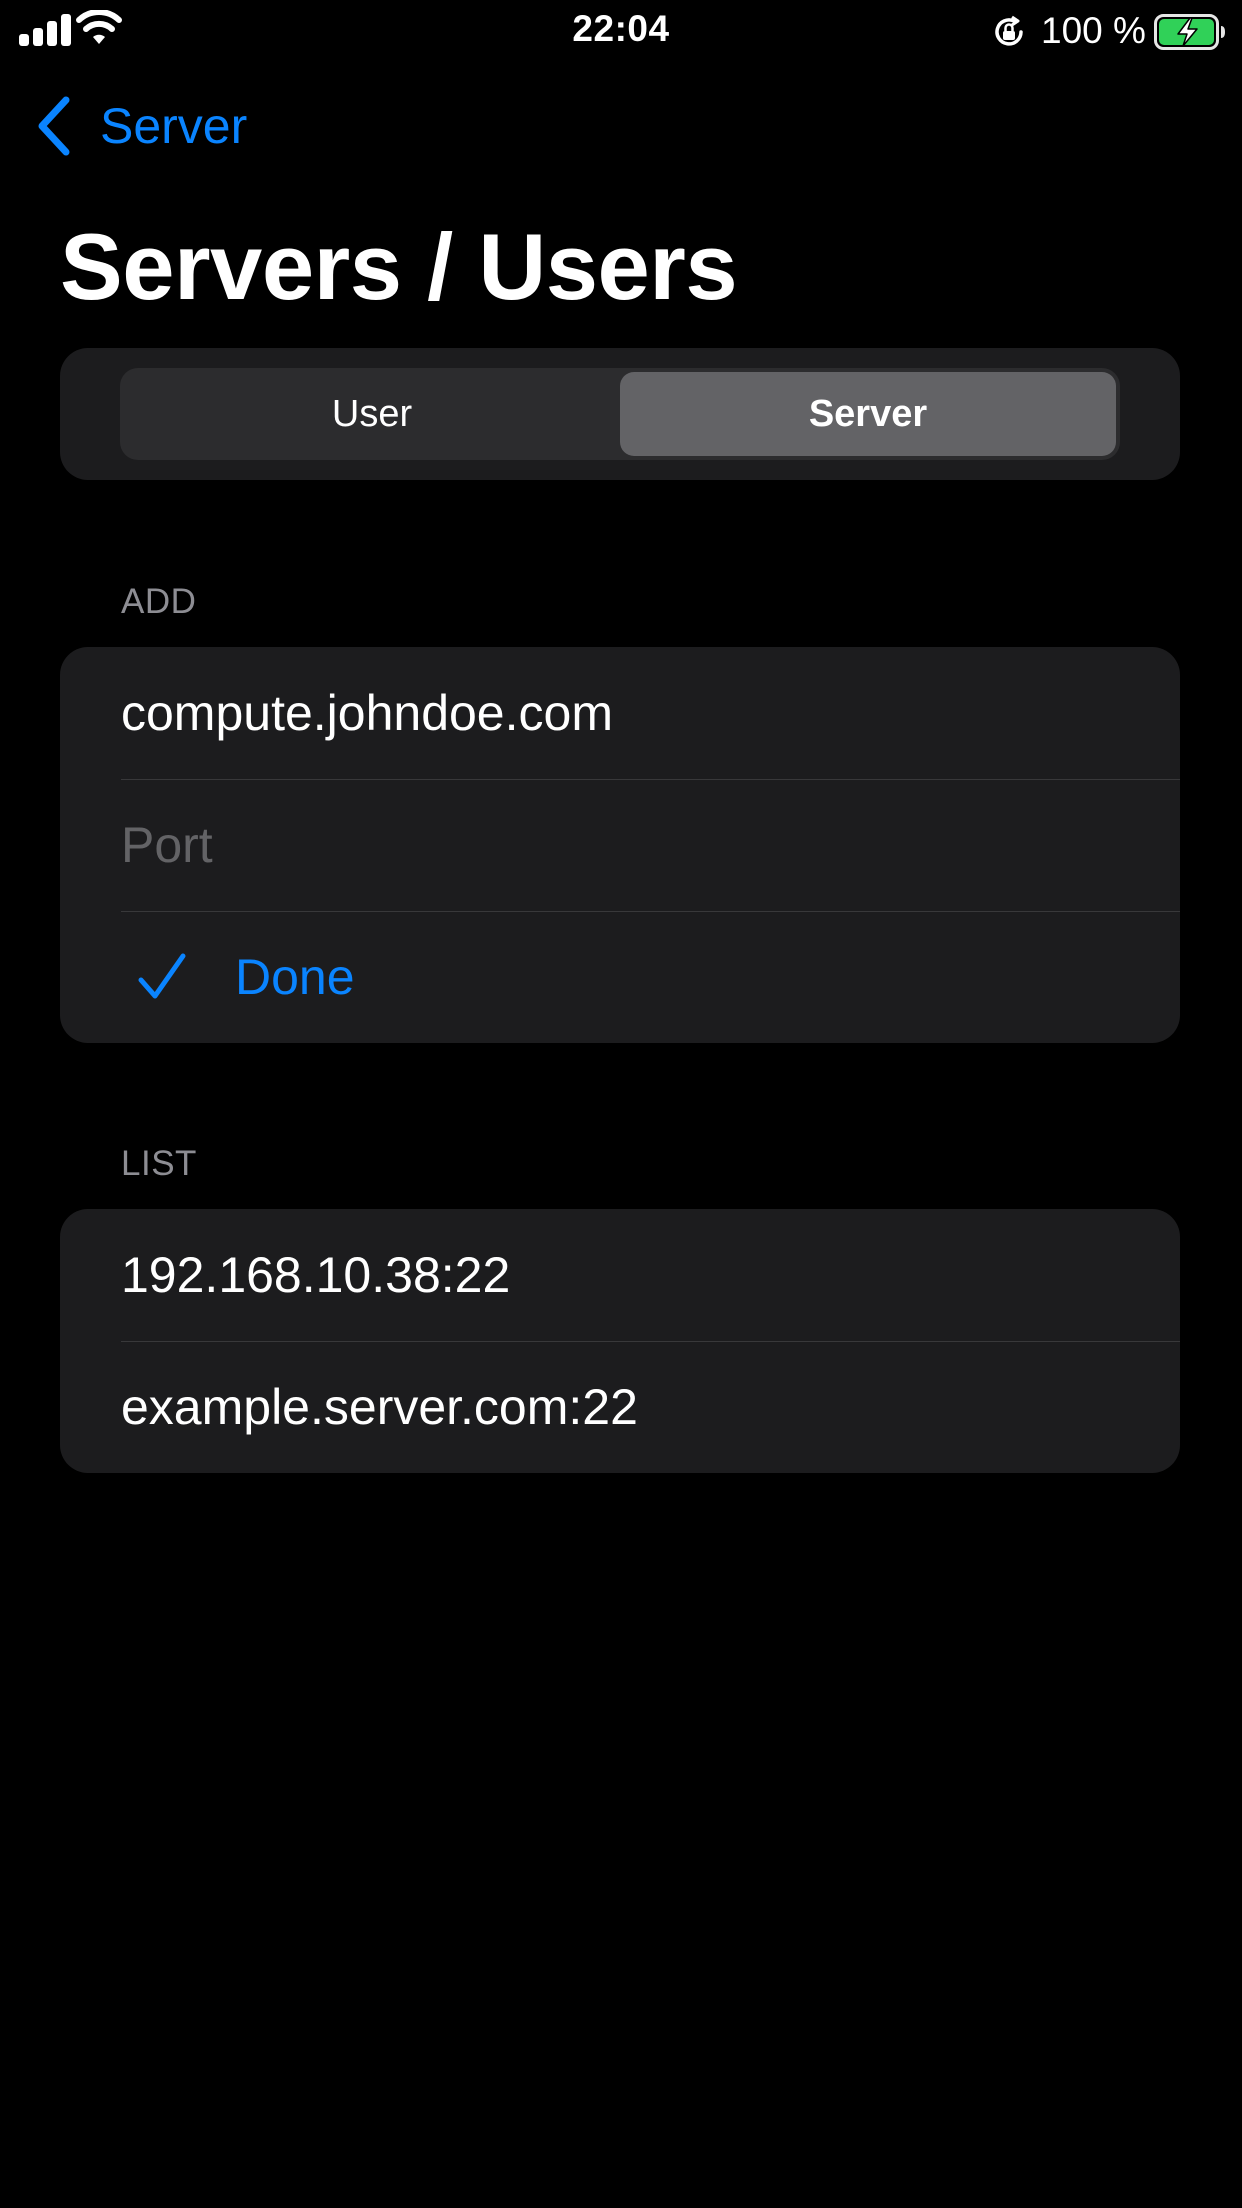 Image resolution: width=1242 pixels, height=2208 pixels. Describe the element at coordinates (372, 414) in the screenshot. I see `segment-user: User` at that location.